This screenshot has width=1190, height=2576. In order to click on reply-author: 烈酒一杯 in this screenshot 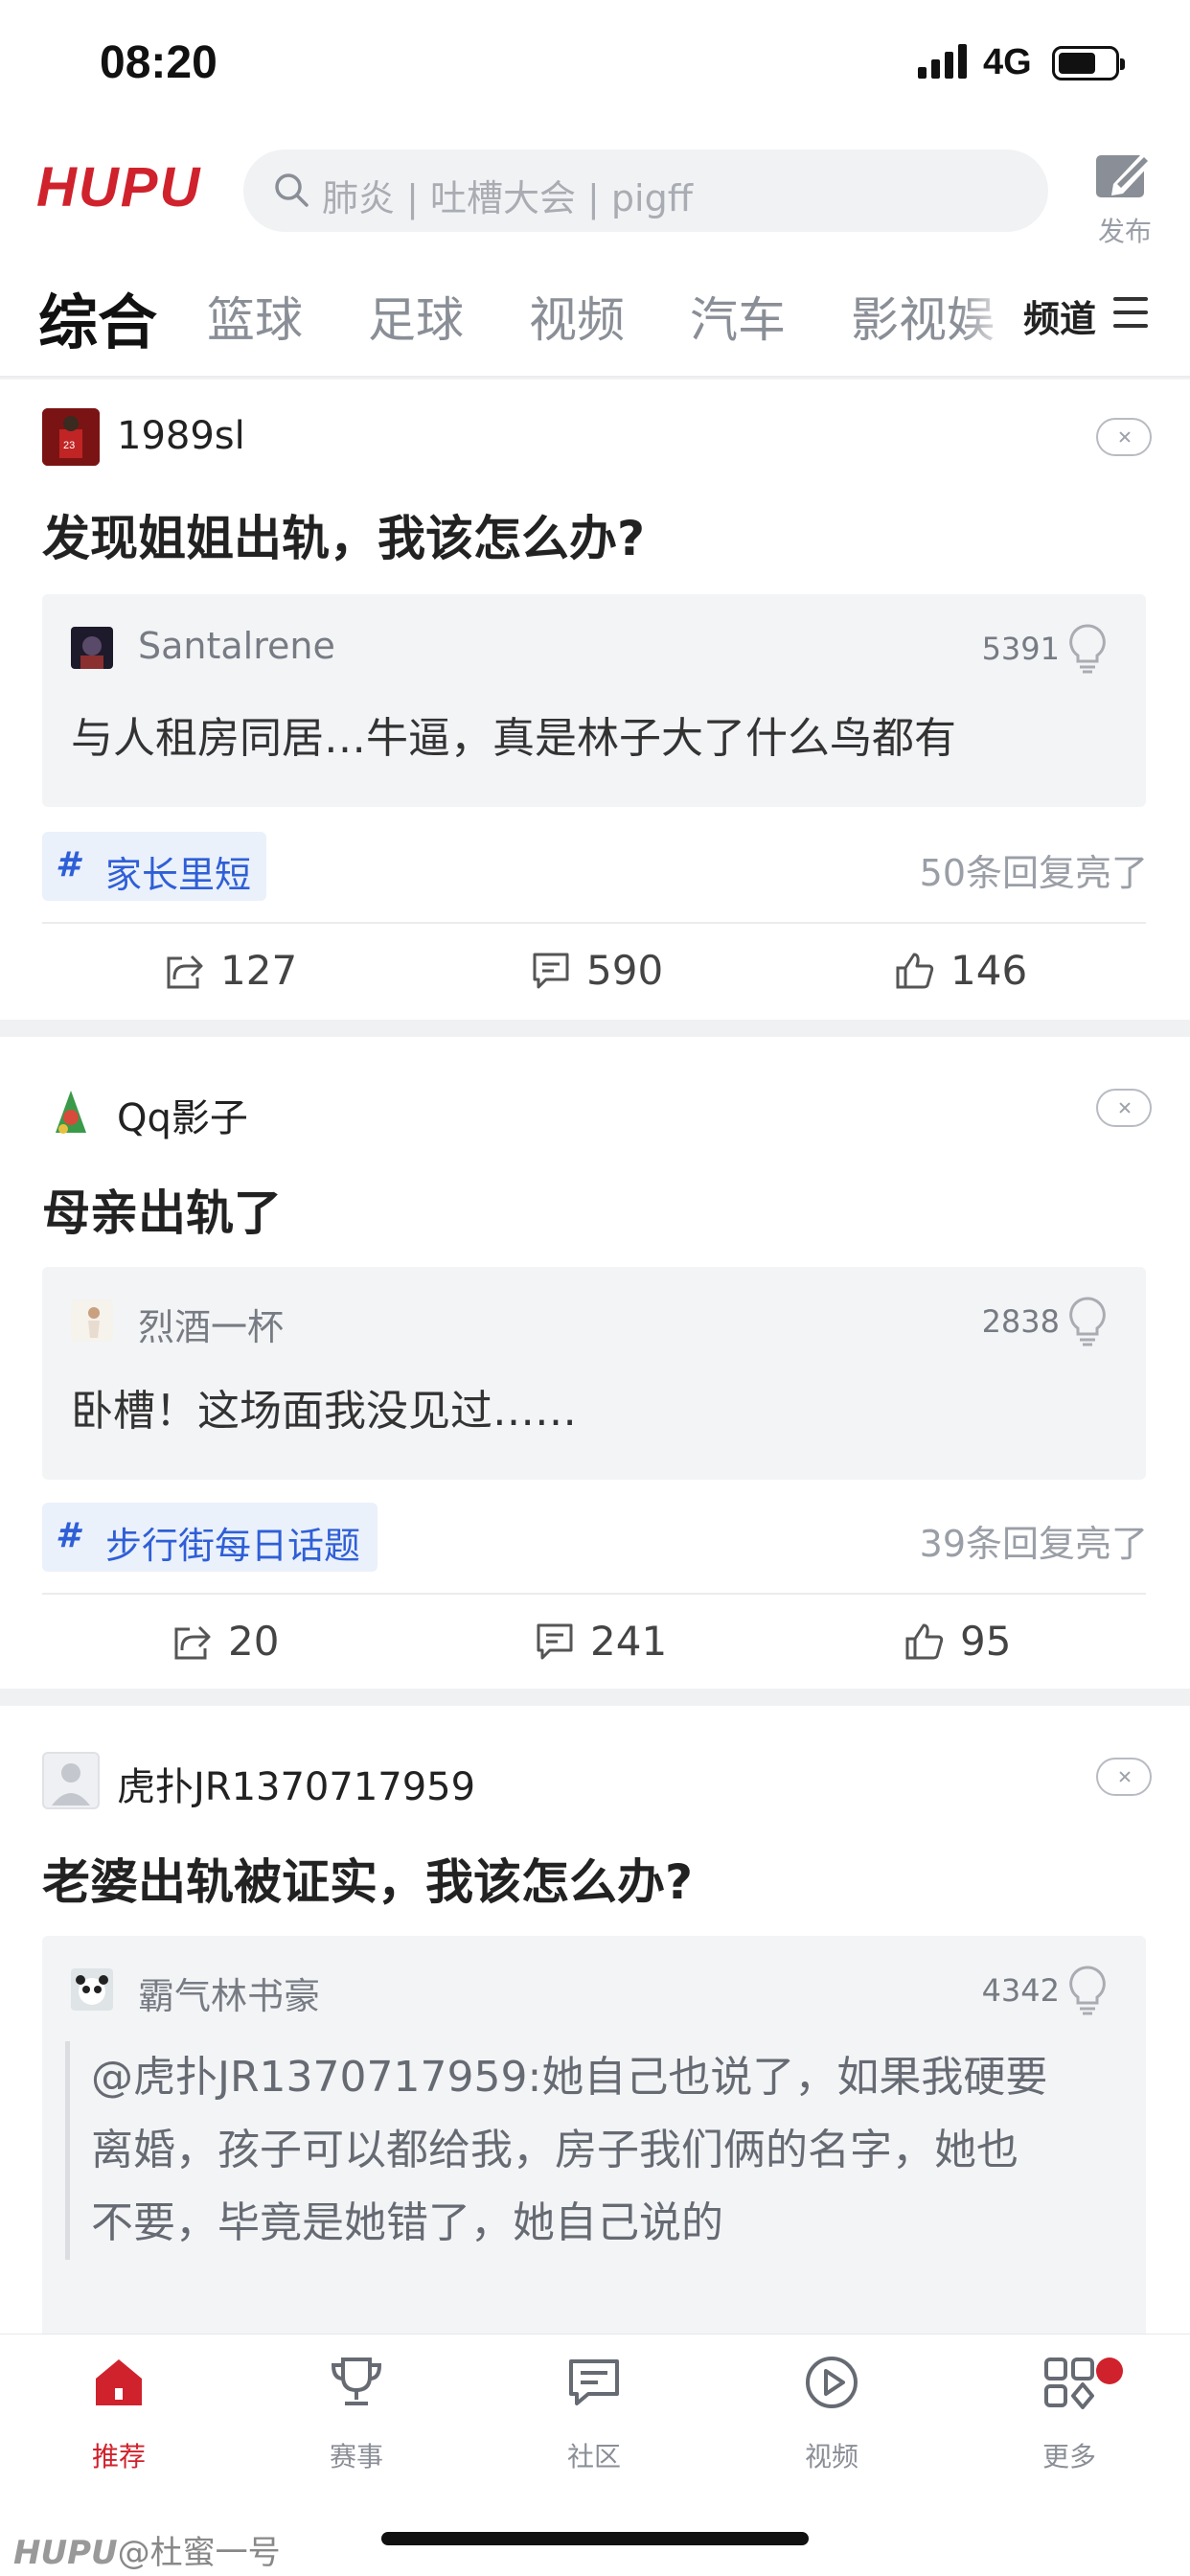, I will do `click(212, 1327)`.